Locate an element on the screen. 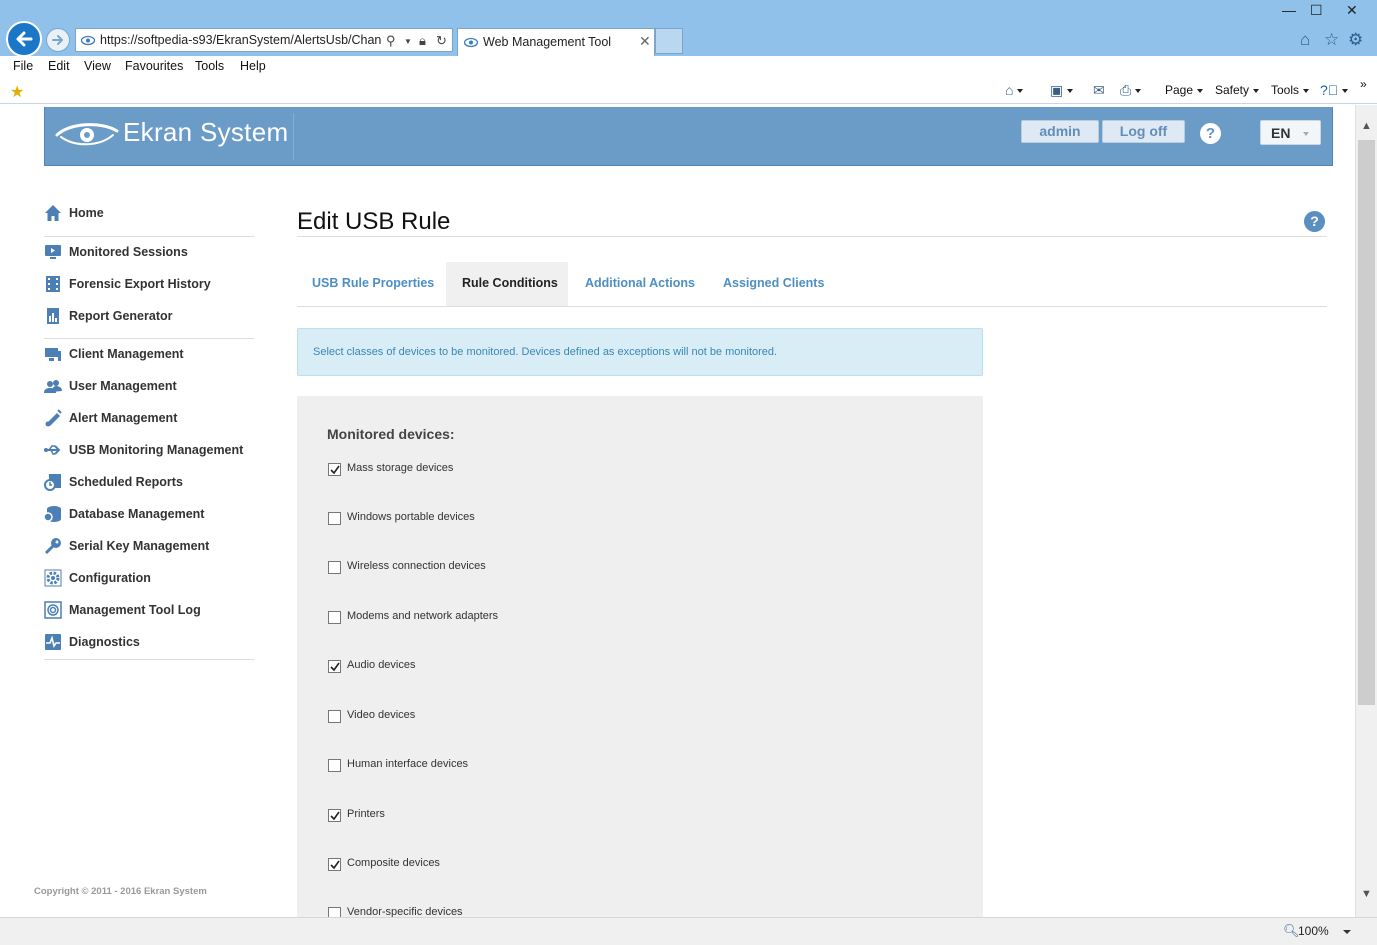 The width and height of the screenshot is (1377, 945). favorites-star-icon: ☆ is located at coordinates (1331, 40).